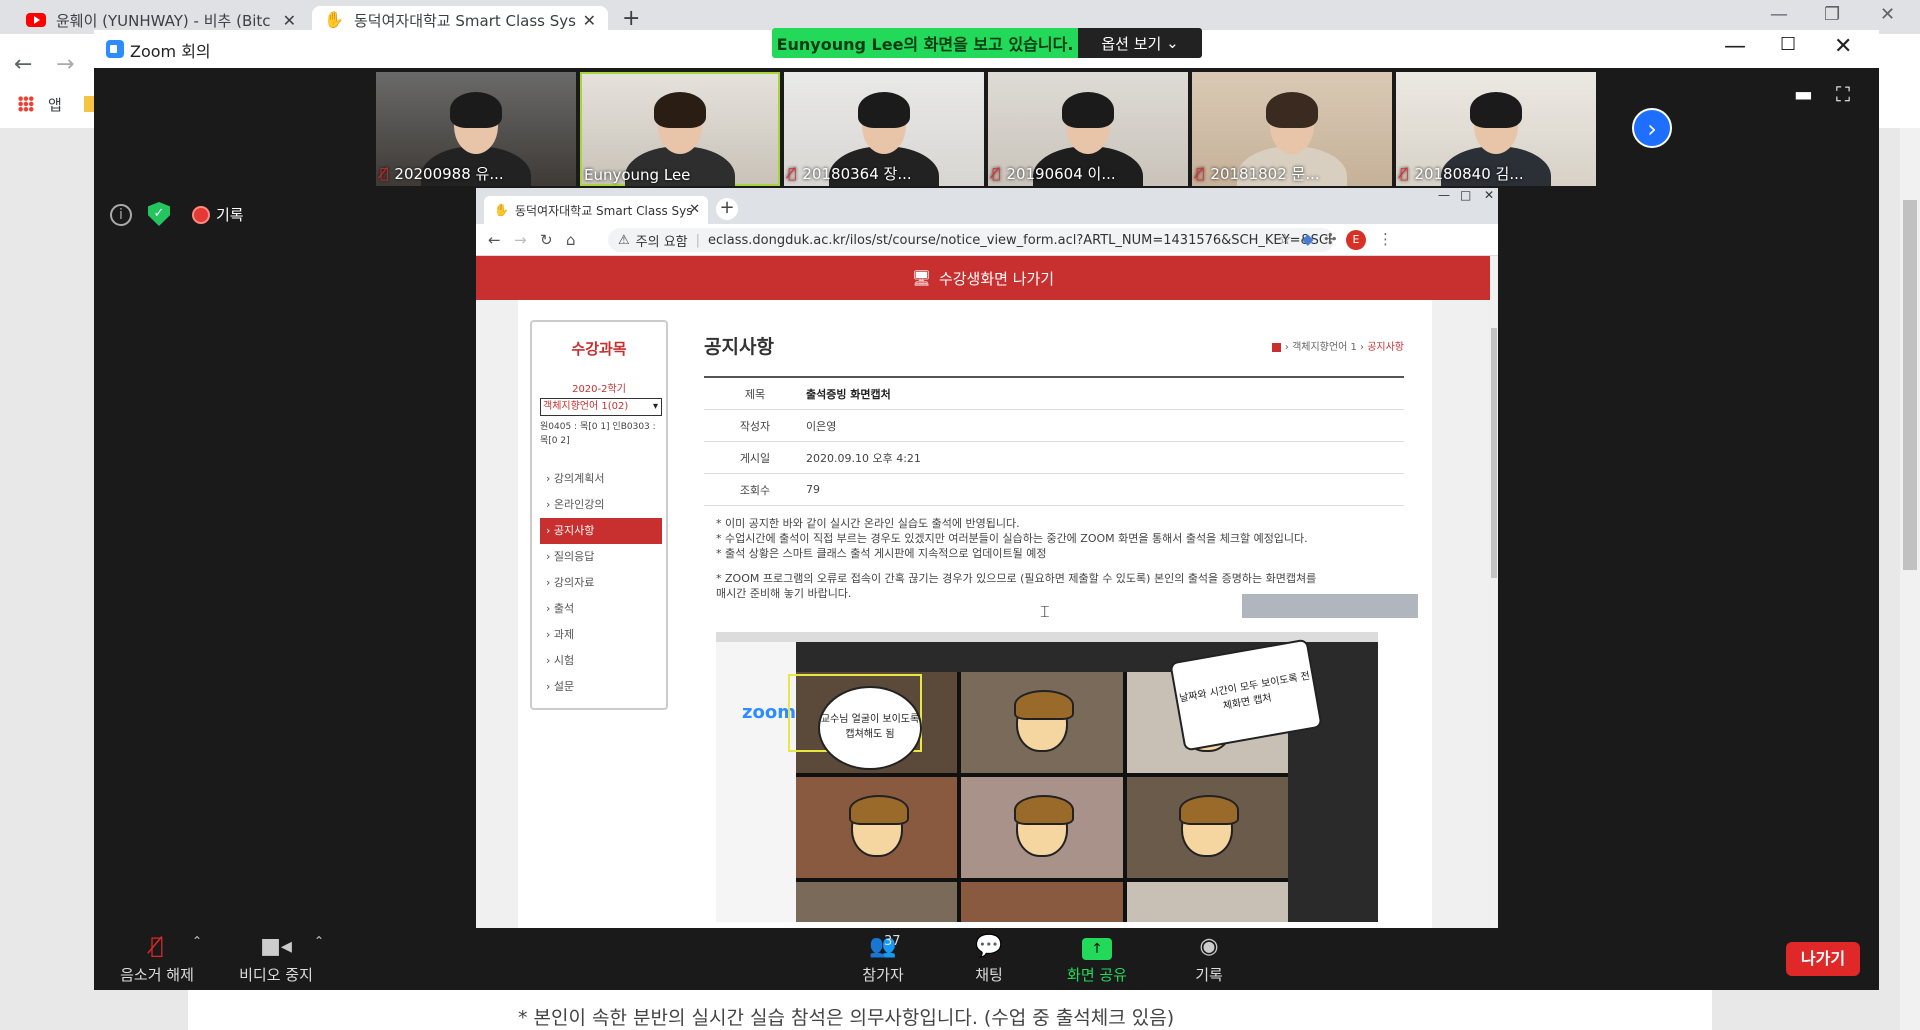 The height and width of the screenshot is (1030, 1920). I want to click on security-shield-icon: ✓, so click(159, 214).